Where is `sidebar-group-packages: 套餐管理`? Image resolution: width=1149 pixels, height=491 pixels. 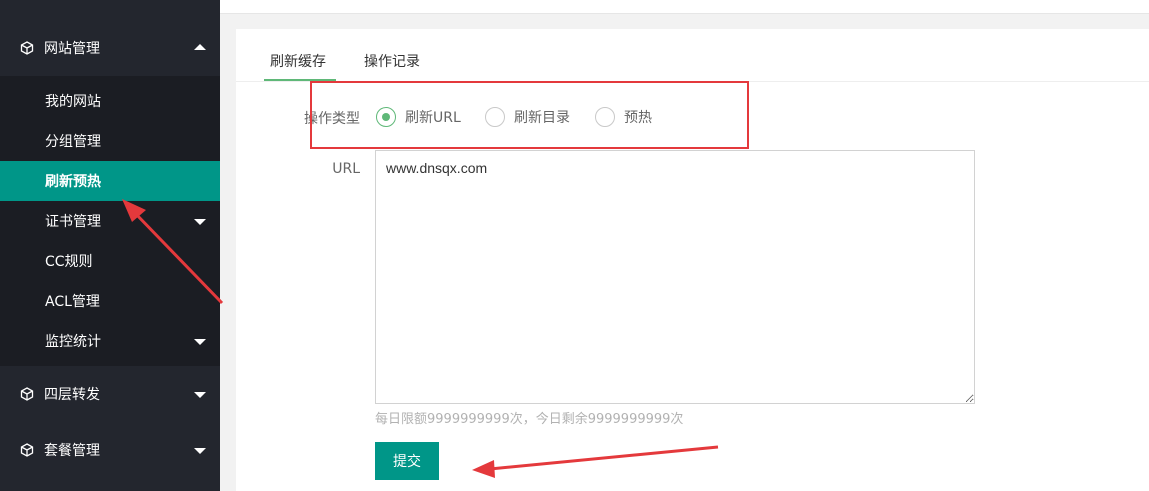 sidebar-group-packages: 套餐管理 is located at coordinates (110, 450).